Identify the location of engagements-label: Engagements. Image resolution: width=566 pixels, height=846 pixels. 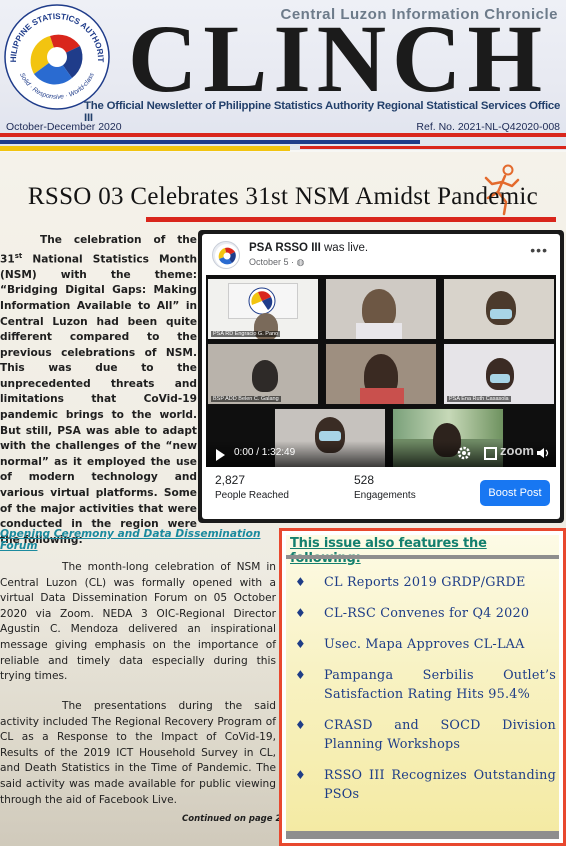
(385, 495).